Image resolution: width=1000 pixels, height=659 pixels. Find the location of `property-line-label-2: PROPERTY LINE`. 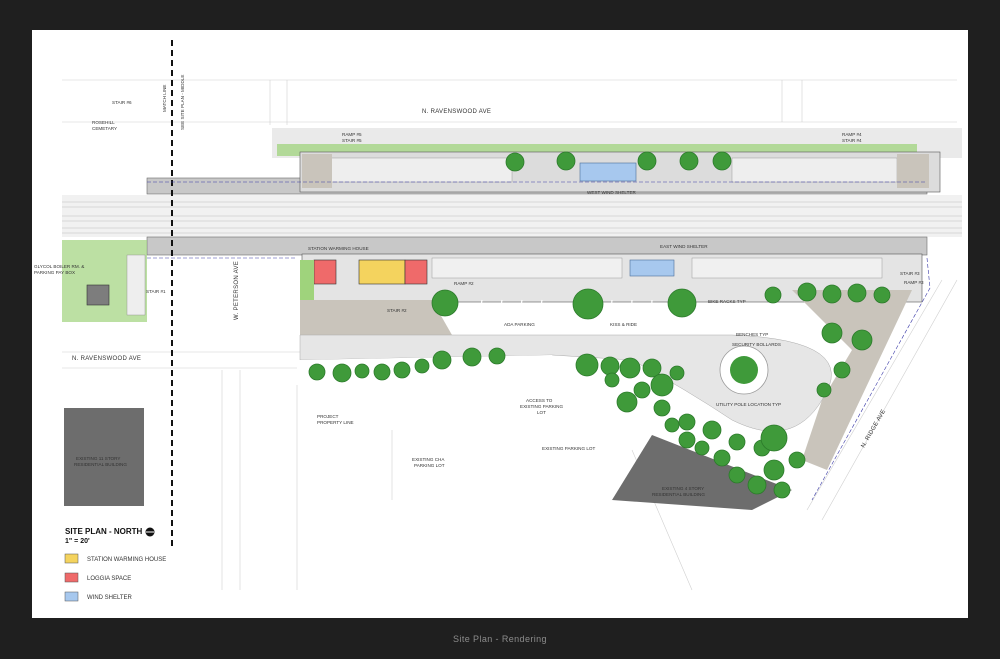

property-line-label-2: PROPERTY LINE is located at coordinates (335, 422).